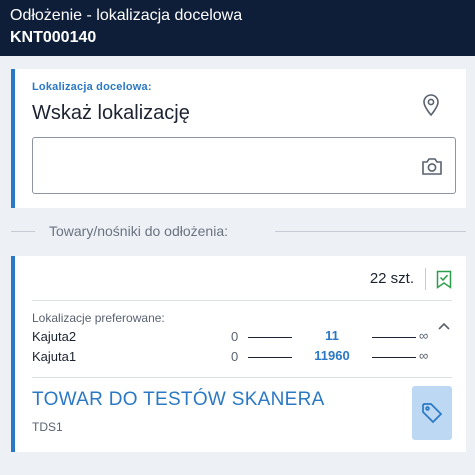 The width and height of the screenshot is (475, 475). What do you see at coordinates (431, 105) in the screenshot?
I see `map-pin-icon` at bounding box center [431, 105].